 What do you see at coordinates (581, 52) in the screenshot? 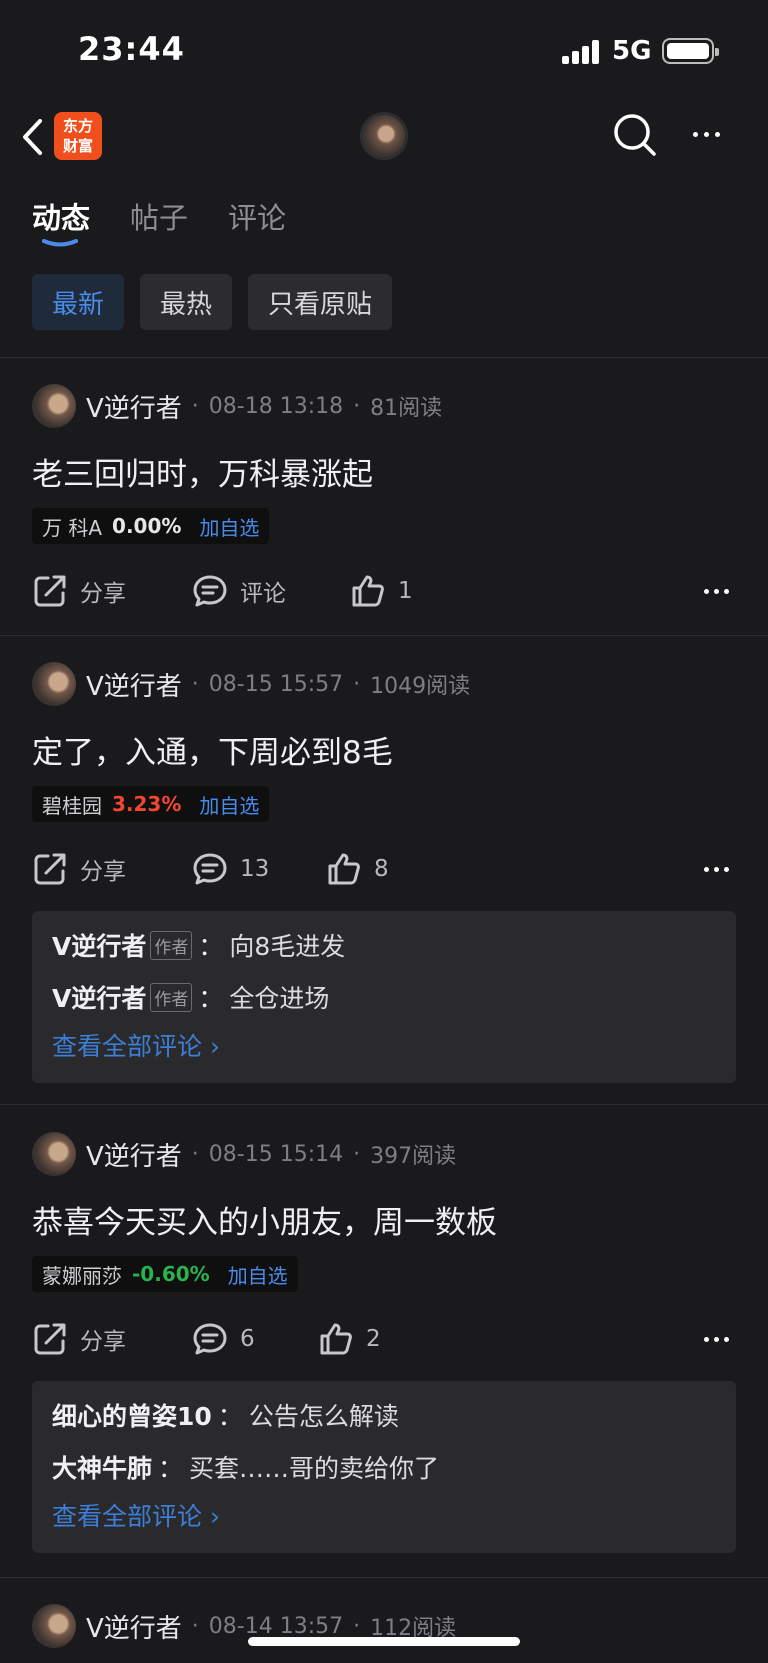
I see `cellular-signal-icon` at bounding box center [581, 52].